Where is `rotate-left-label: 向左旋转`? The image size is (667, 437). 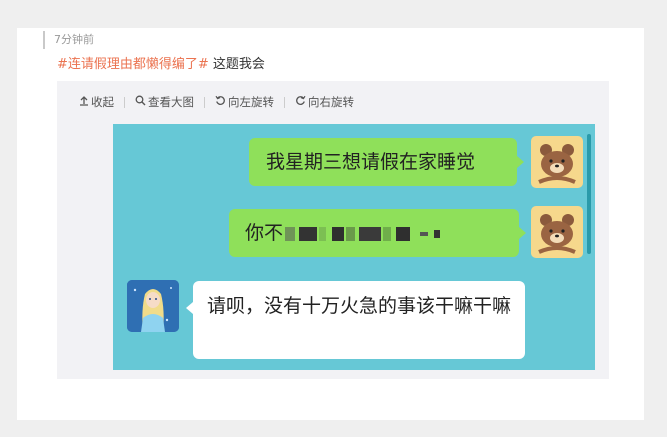
rotate-left-label: 向左旋转 is located at coordinates (251, 102).